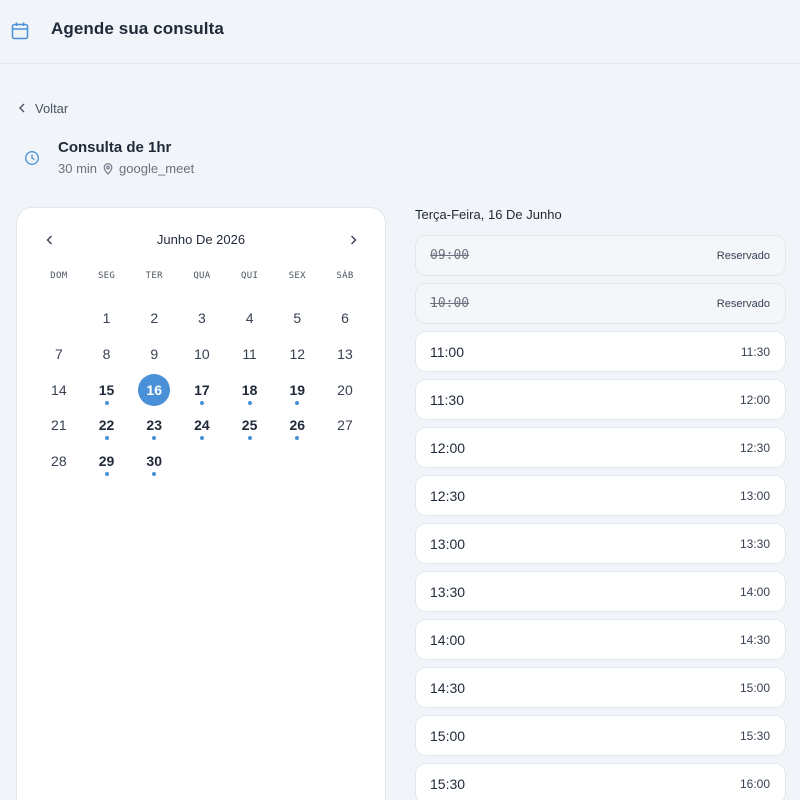  What do you see at coordinates (448, 735) in the screenshot?
I see `slot-start-time: 15:00` at bounding box center [448, 735].